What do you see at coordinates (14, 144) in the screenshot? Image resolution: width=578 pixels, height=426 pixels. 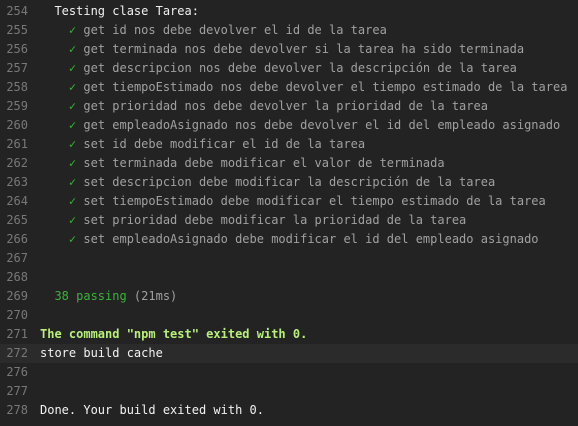 I see `line-number: 261` at bounding box center [14, 144].